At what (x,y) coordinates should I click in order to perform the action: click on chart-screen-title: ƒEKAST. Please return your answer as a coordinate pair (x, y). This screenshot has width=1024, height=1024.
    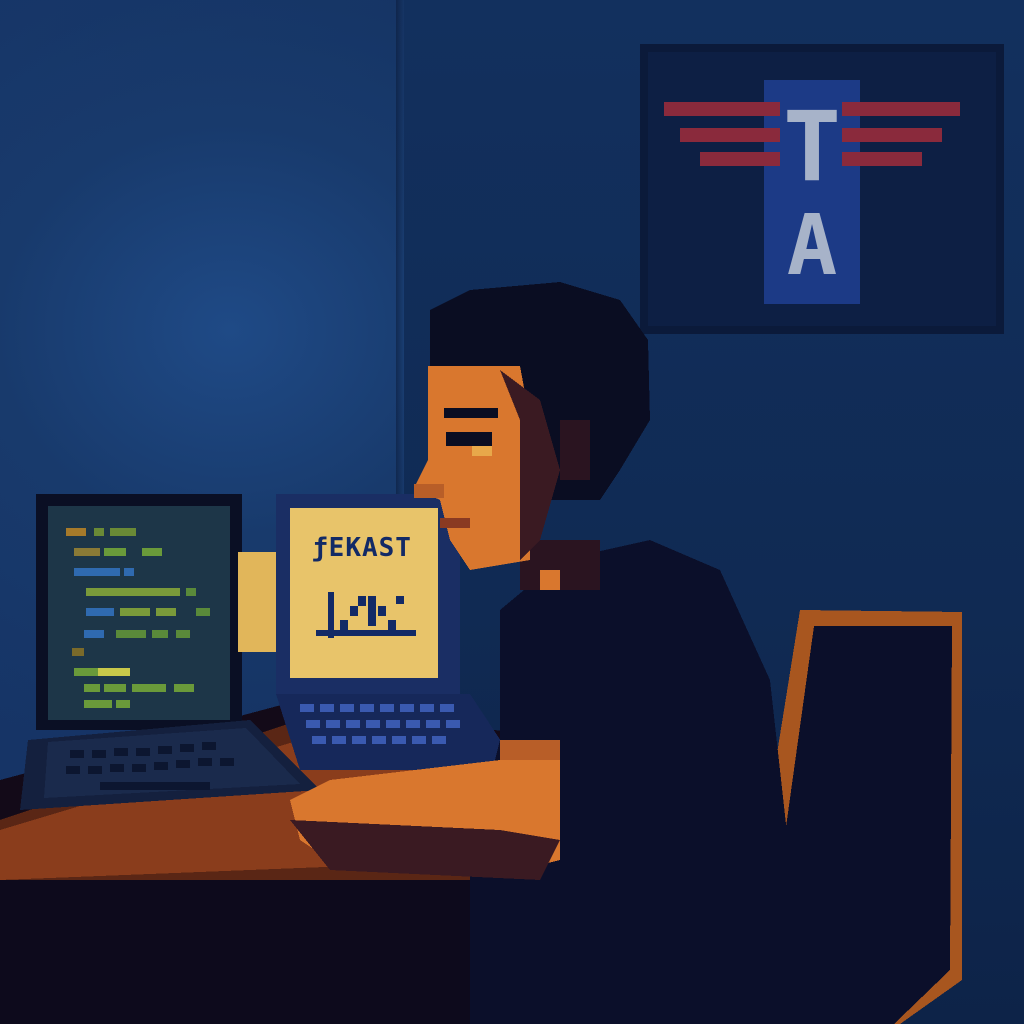
    Looking at the image, I should click on (362, 548).